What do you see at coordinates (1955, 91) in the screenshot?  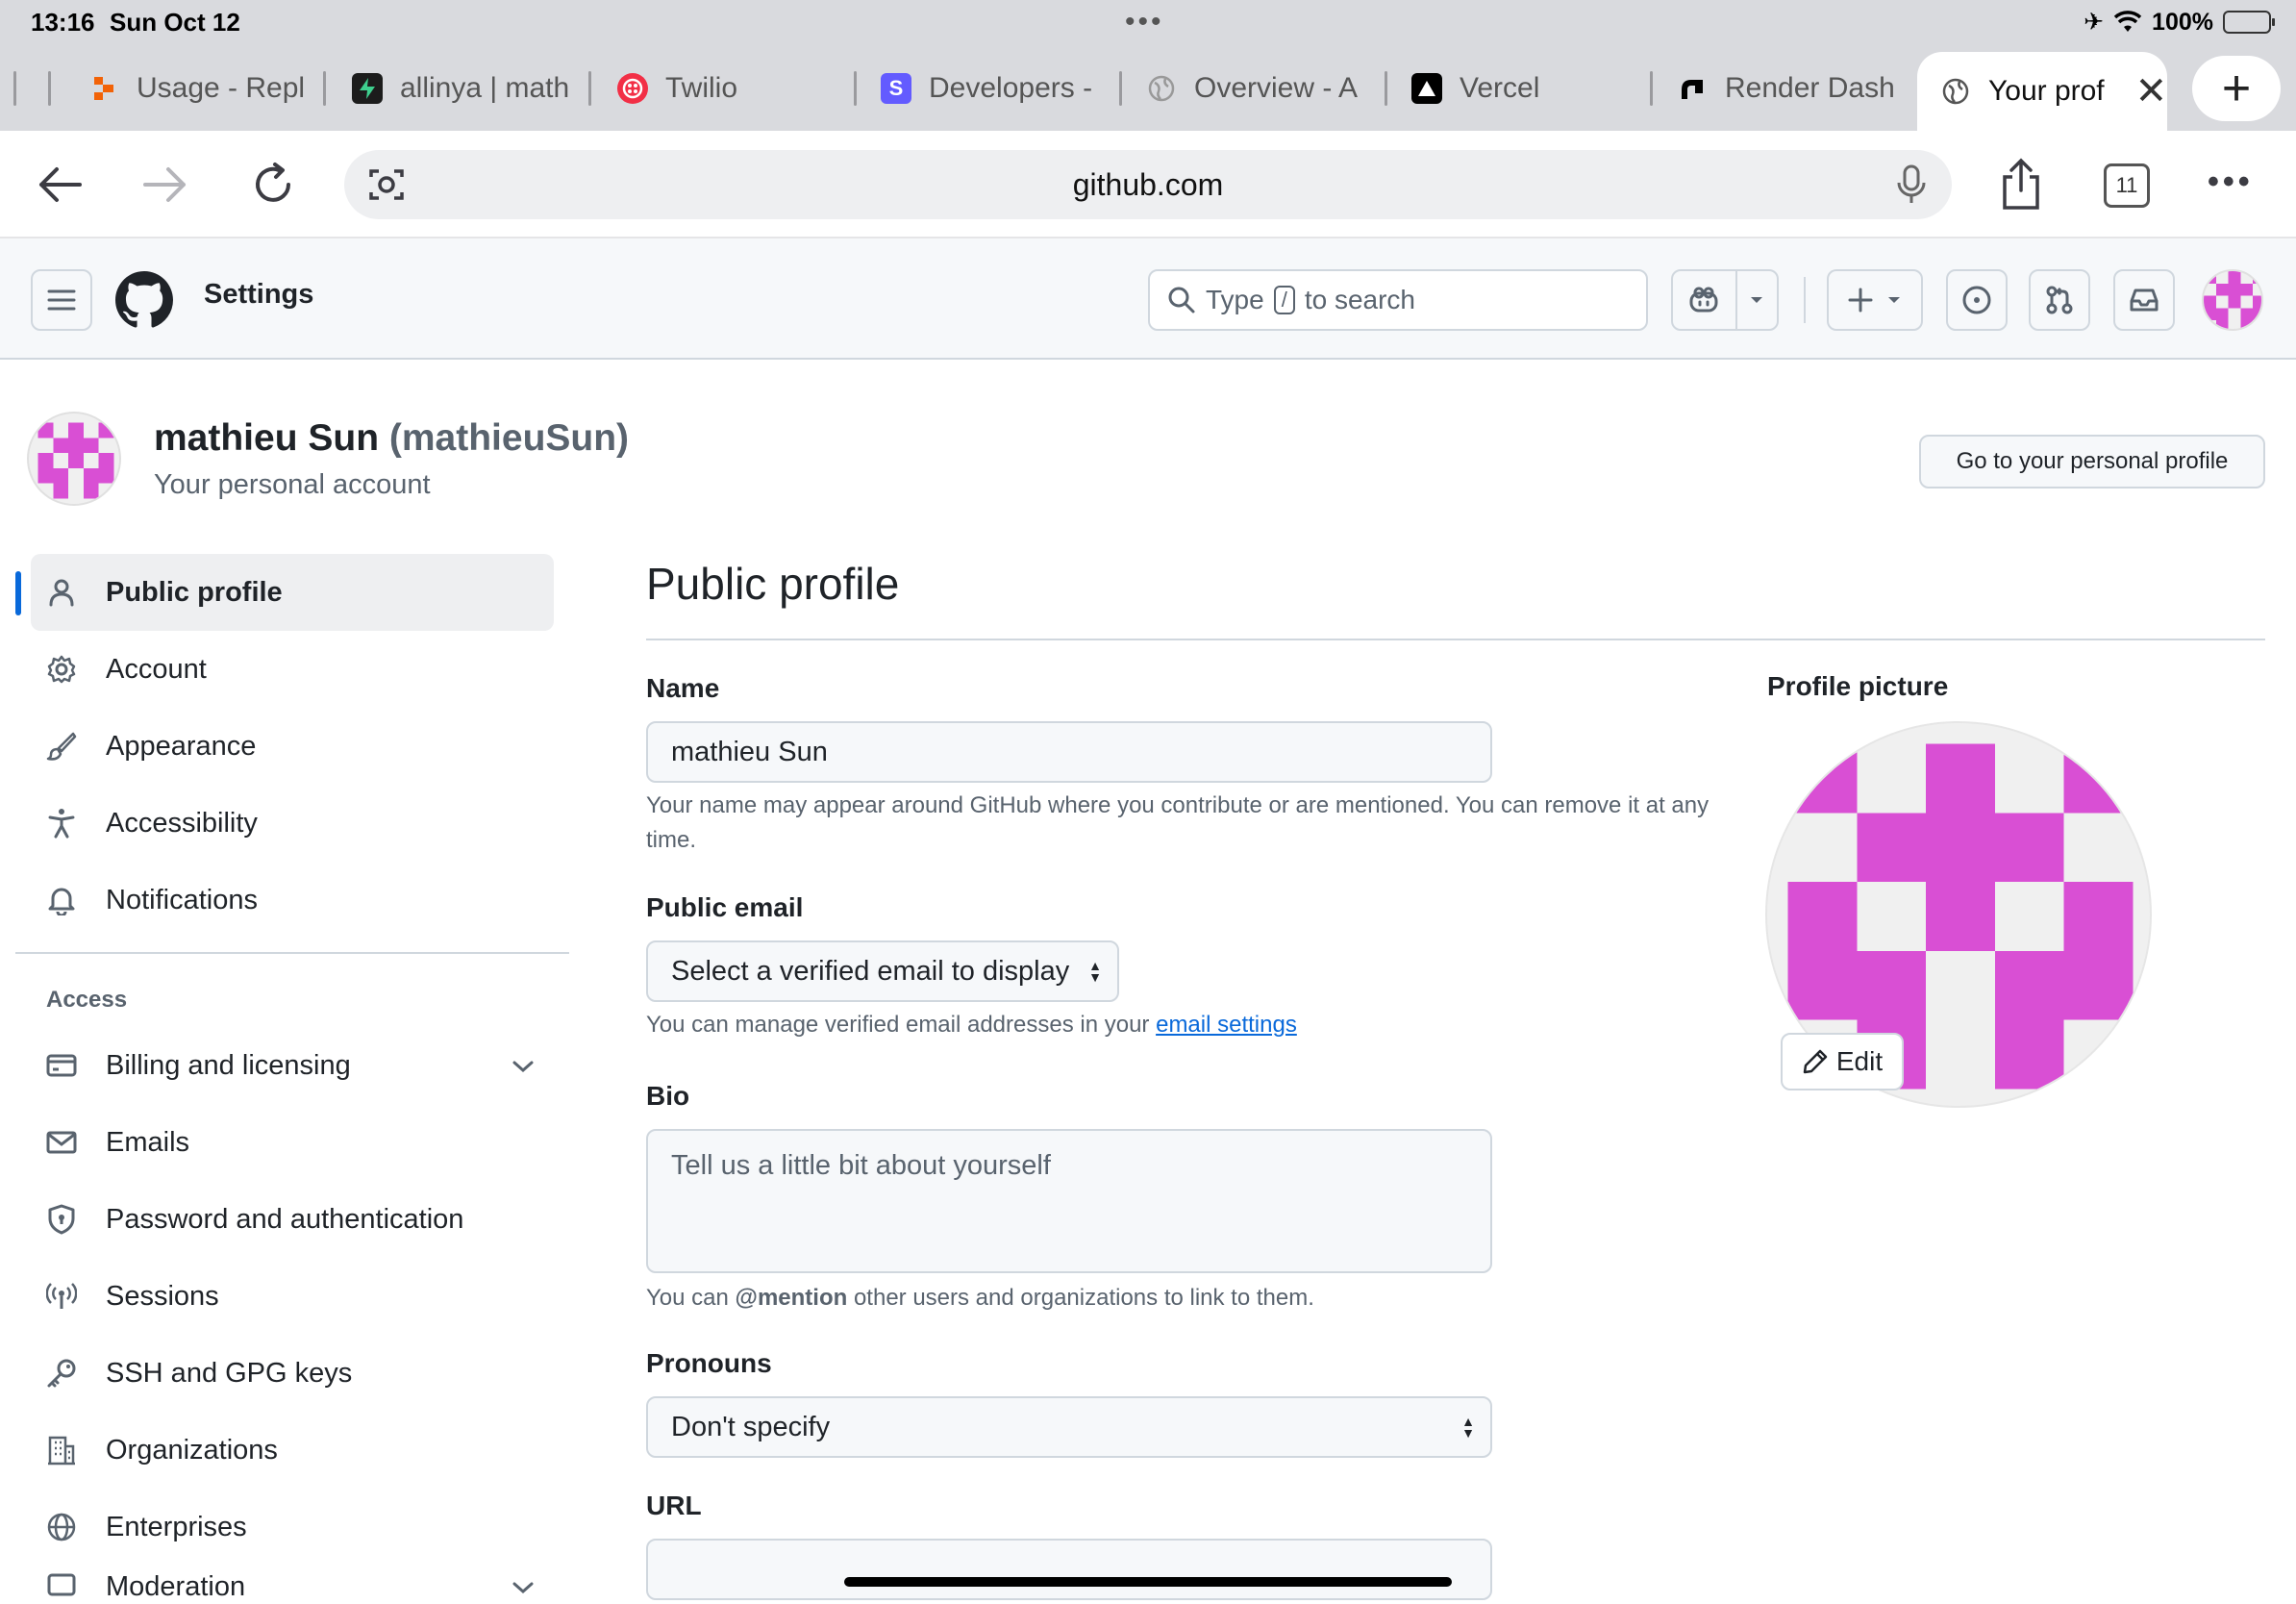 I see `globe-icon` at bounding box center [1955, 91].